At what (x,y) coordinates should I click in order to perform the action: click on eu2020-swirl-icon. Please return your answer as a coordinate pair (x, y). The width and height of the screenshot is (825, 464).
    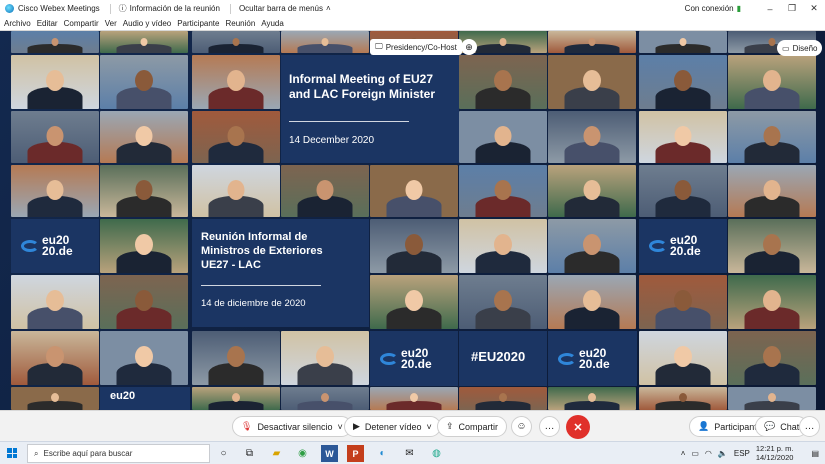
    Looking at the image, I should click on (658, 246).